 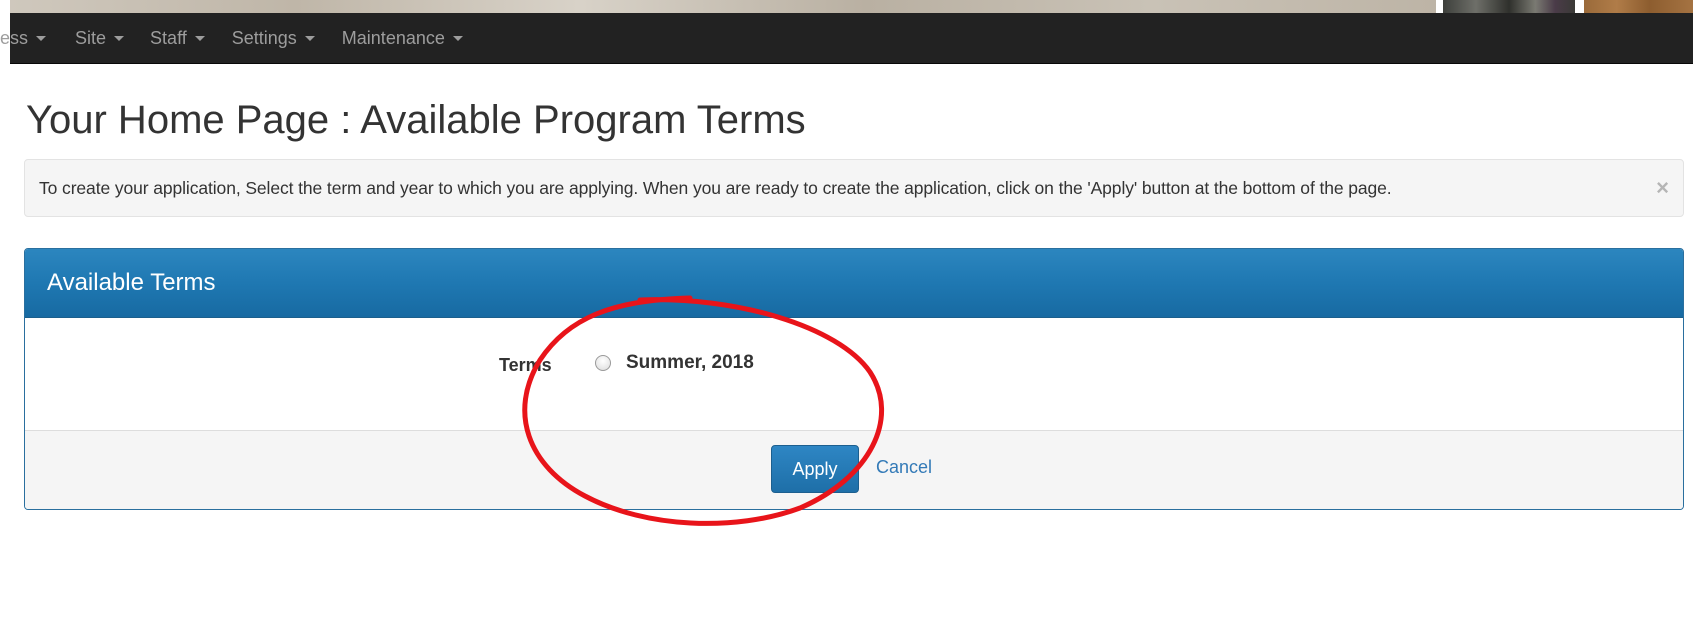 What do you see at coordinates (393, 37) in the screenshot?
I see `nav-item-label: Maintenance` at bounding box center [393, 37].